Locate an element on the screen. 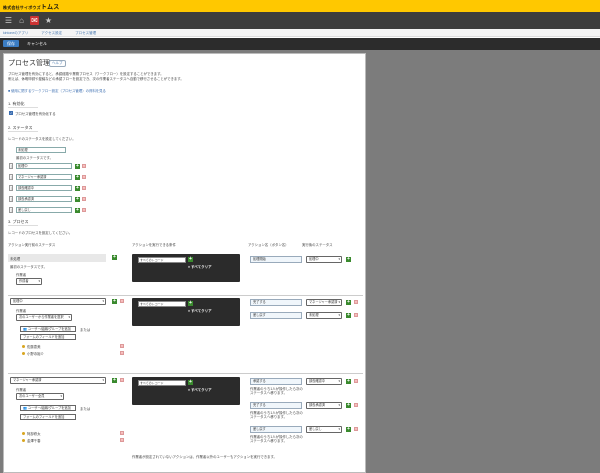 The width and height of the screenshot is (600, 473). cancel-button: キャンセル is located at coordinates (37, 43).